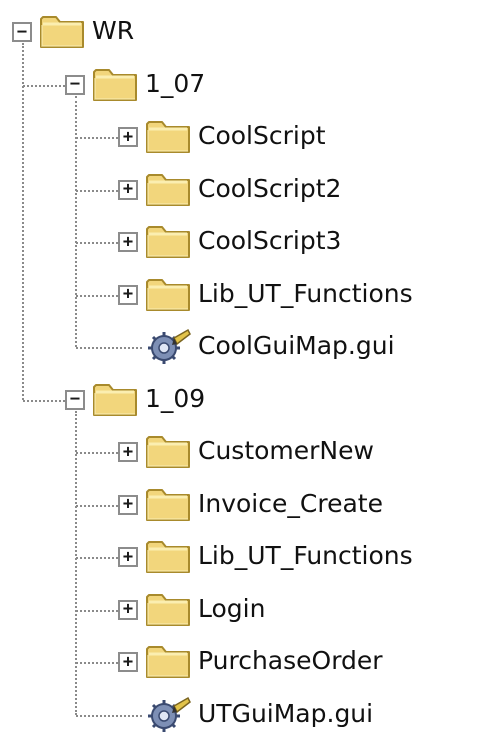 Image resolution: width=491 pixels, height=740 pixels. I want to click on tree-item-label: CoolScript, so click(262, 136).